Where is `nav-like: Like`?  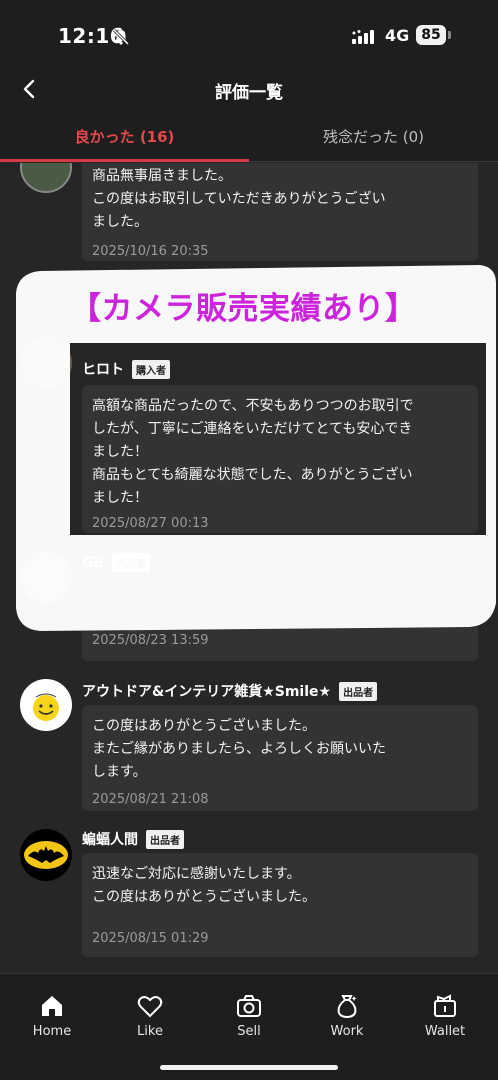
nav-like: Like is located at coordinates (150, 1015).